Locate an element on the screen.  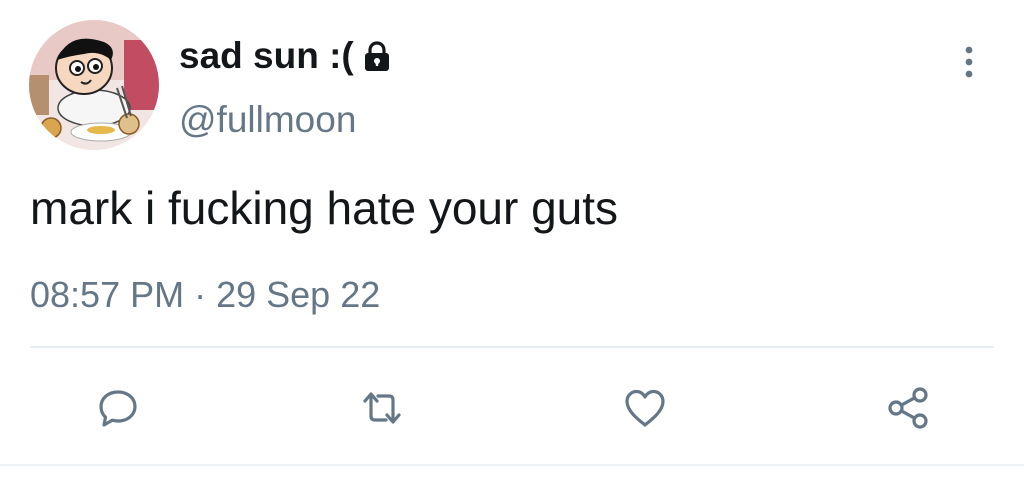
like-button is located at coordinates (645, 408).